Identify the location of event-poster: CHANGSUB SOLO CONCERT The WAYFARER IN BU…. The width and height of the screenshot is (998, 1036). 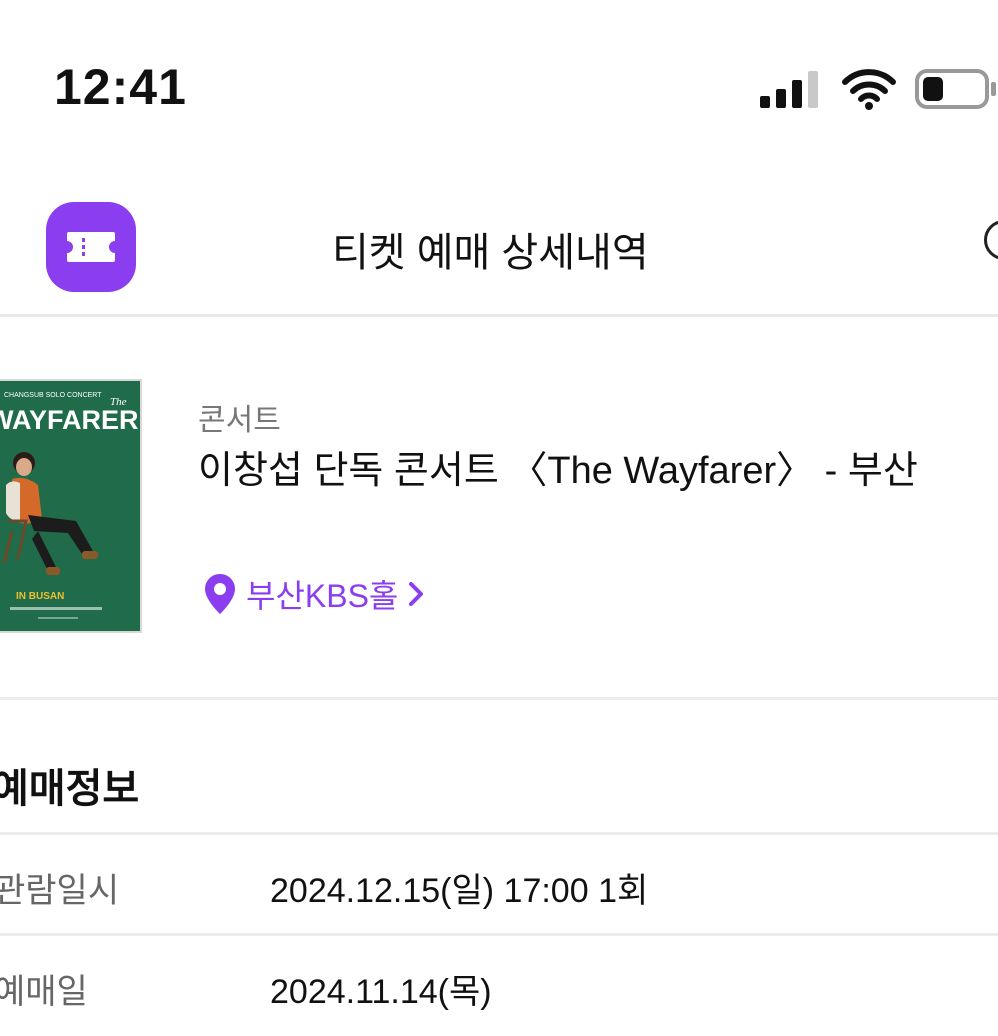
(71, 506).